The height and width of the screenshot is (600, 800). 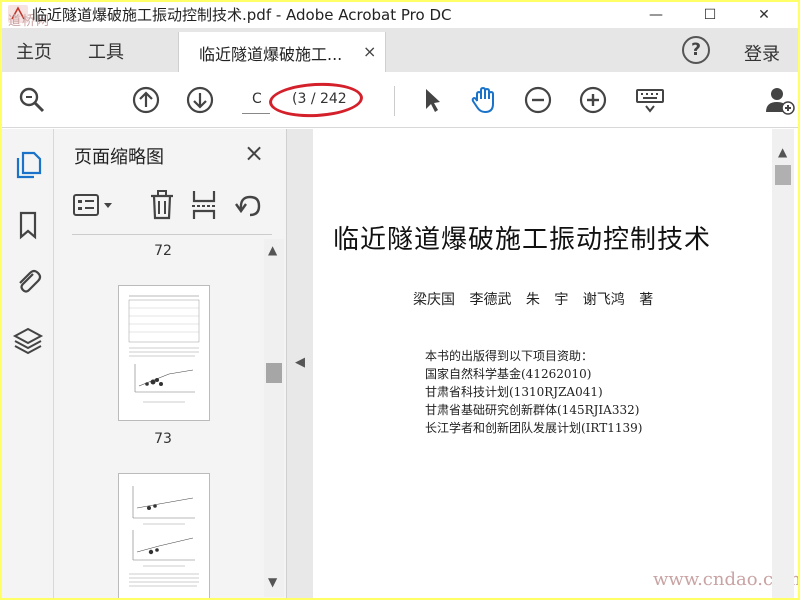 I want to click on keyboard-icon, so click(x=650, y=100).